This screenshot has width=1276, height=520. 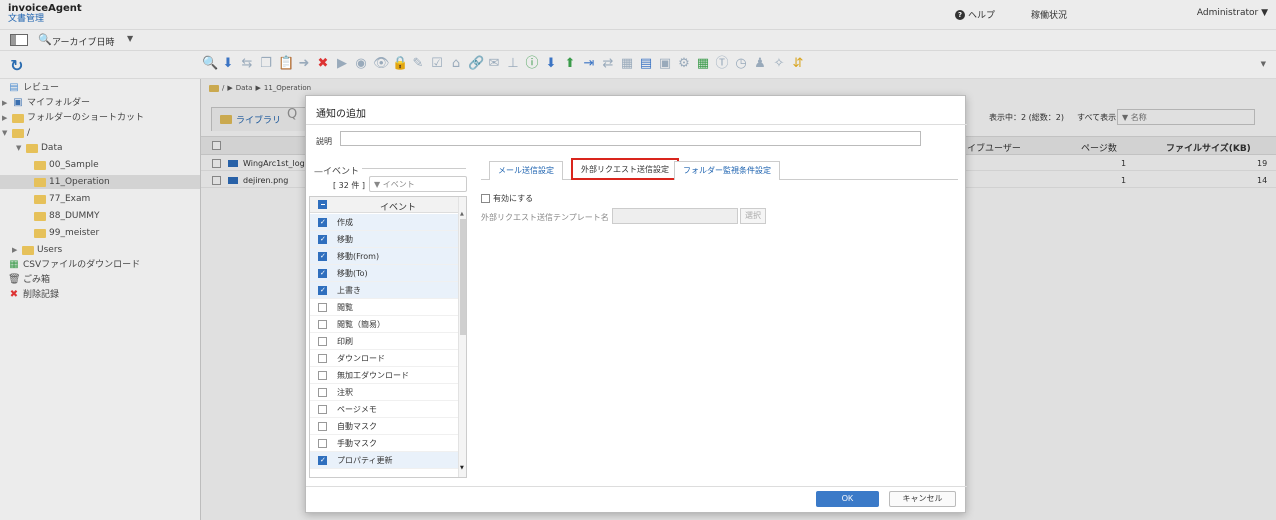 I want to click on upload-icon: ⬆, so click(x=570, y=64).